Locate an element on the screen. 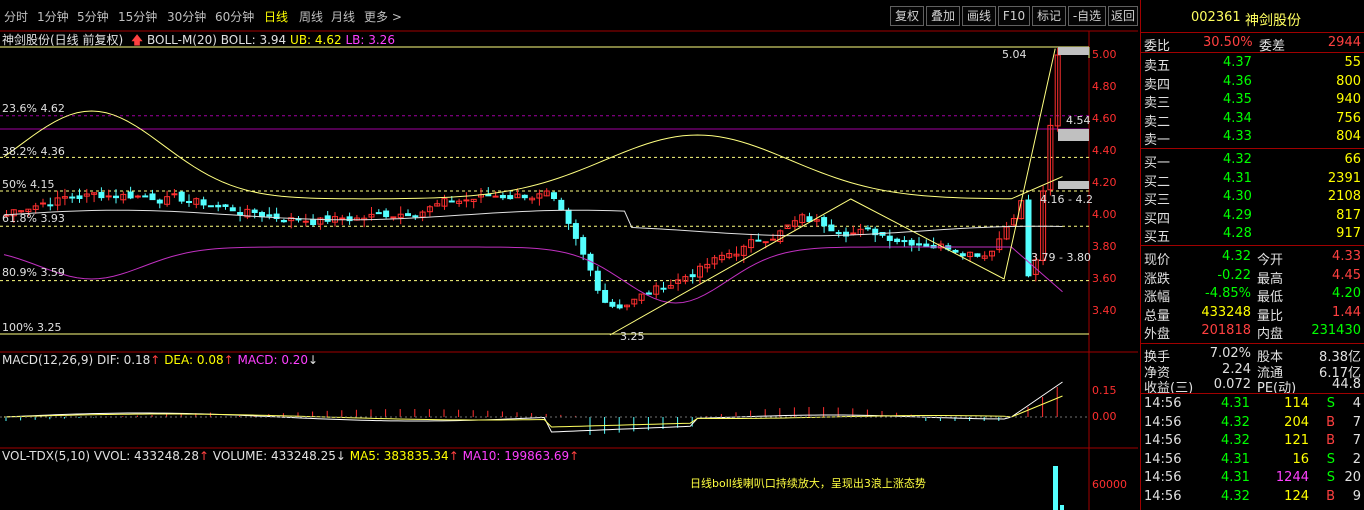  price-tick: 4.00 is located at coordinates (1104, 214).